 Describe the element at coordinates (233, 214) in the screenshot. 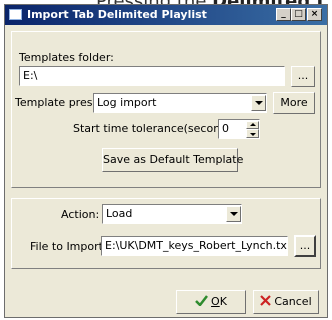

I see `action-dropdown-arrow` at that location.